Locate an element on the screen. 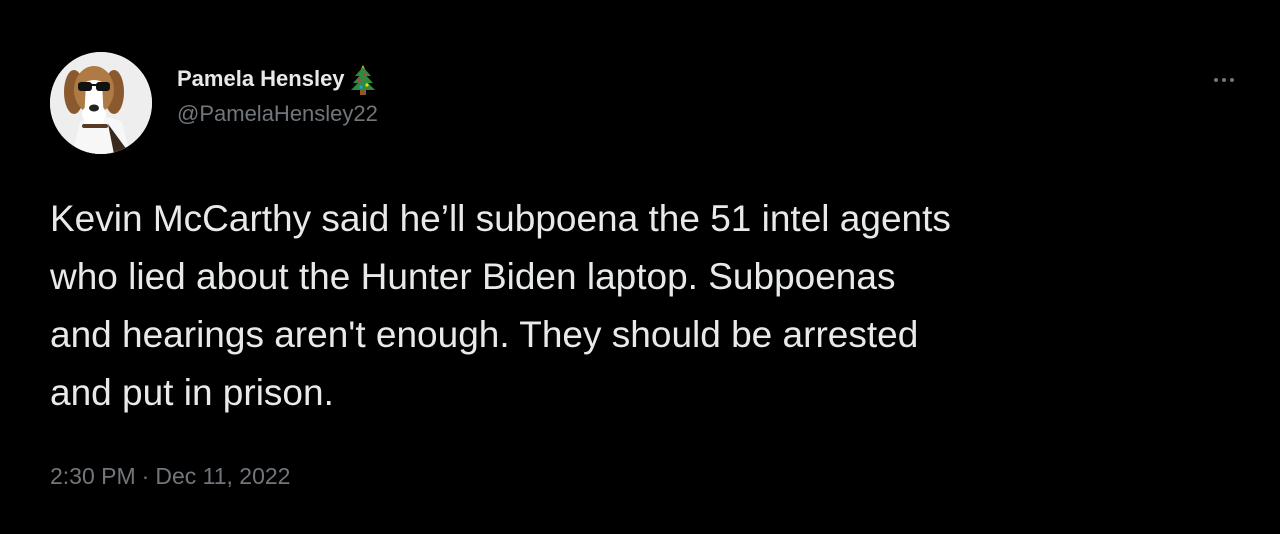 The height and width of the screenshot is (534, 1280). author-display-name: Pamela Hensley is located at coordinates (277, 79).